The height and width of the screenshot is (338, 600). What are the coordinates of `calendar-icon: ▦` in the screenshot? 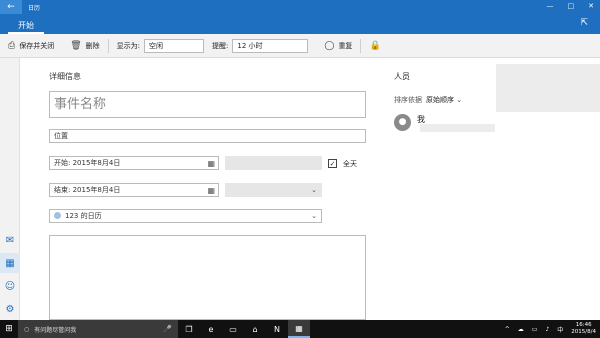 It's located at (10, 263).